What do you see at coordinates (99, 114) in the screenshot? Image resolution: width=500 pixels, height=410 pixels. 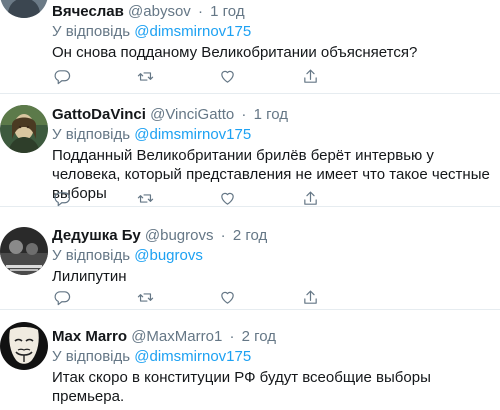 I see `display-name: GattoDaVinci` at bounding box center [99, 114].